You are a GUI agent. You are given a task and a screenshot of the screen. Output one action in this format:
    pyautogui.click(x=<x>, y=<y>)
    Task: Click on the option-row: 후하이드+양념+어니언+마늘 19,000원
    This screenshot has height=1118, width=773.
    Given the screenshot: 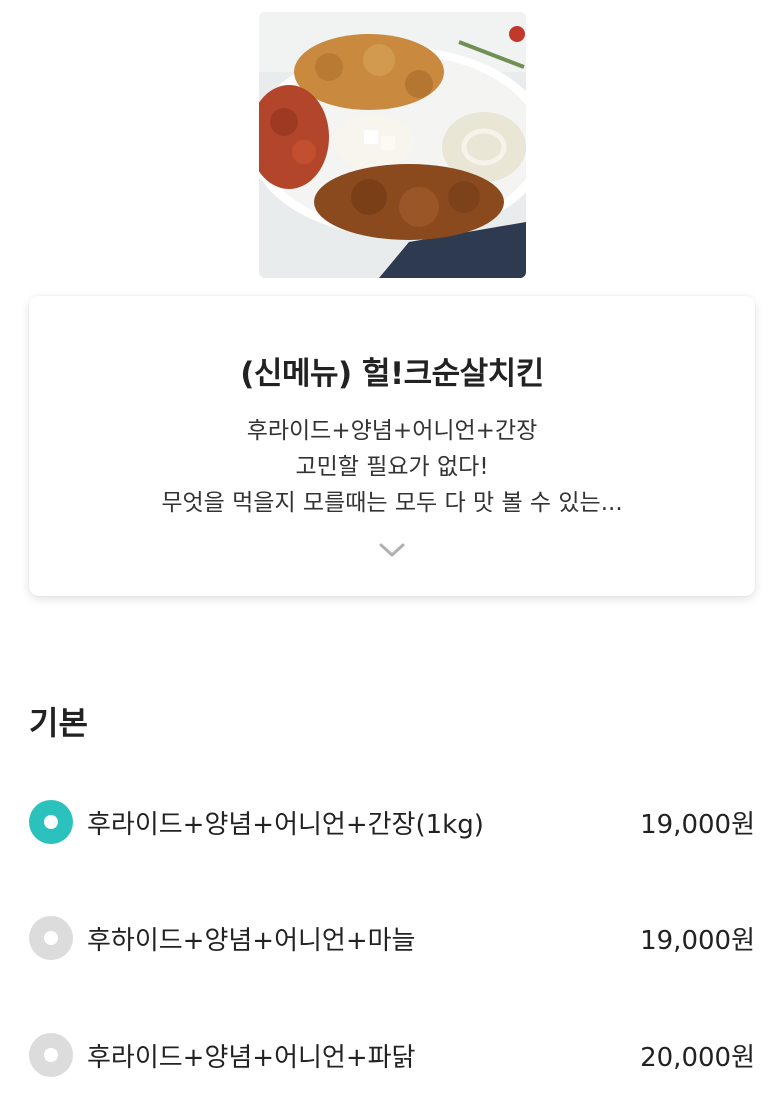 What is the action you would take?
    pyautogui.click(x=392, y=938)
    